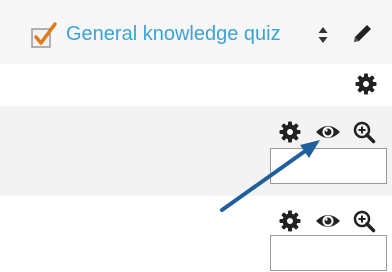 The image size is (392, 272). I want to click on pointer-arrow-annotation, so click(270, 176).